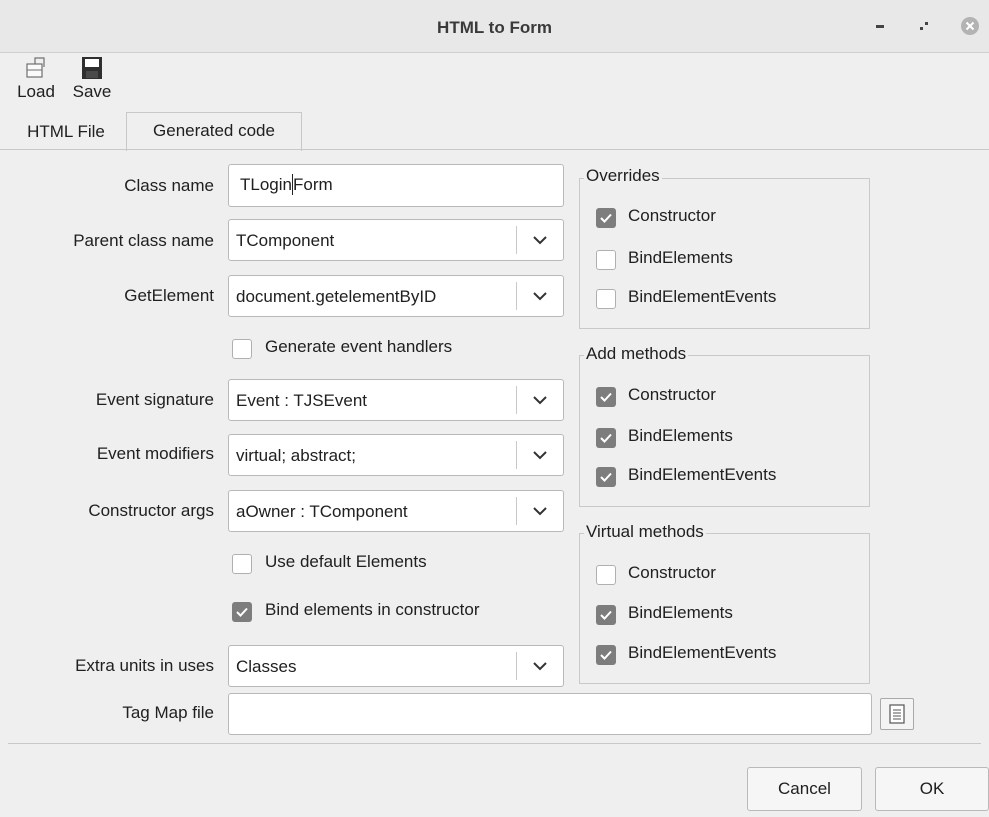  What do you see at coordinates (154, 399) in the screenshot?
I see `event-signature-label: Event signature` at bounding box center [154, 399].